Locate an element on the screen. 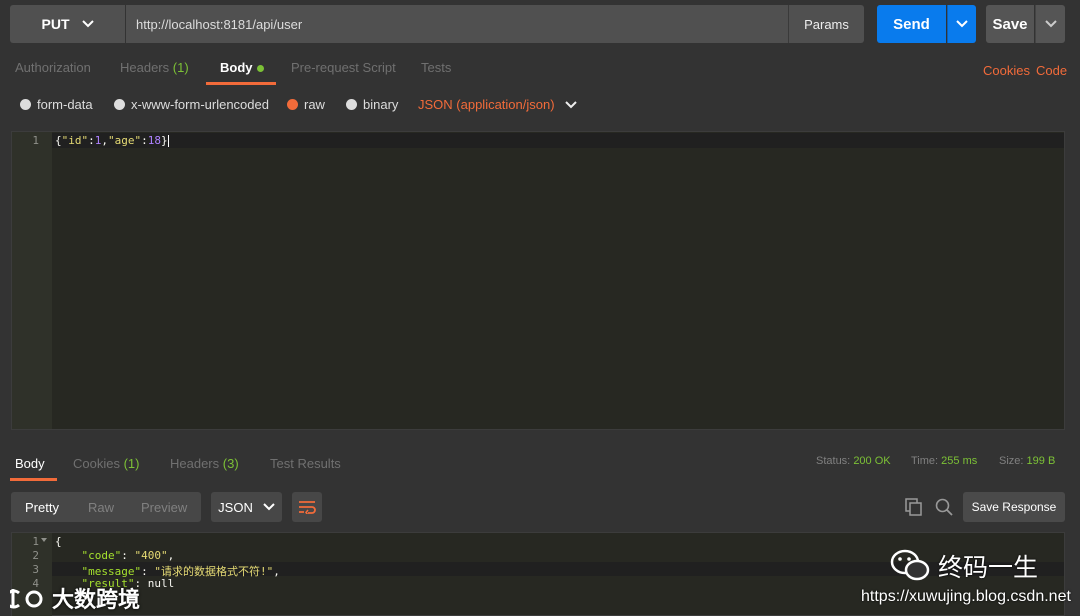 The width and height of the screenshot is (1080, 616). code-token: , is located at coordinates (104, 140).